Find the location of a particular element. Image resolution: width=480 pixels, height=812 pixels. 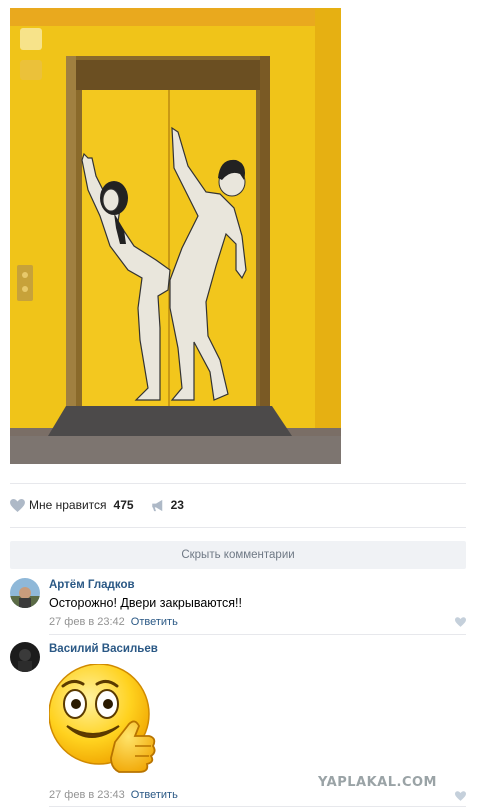

comment-date: 27 фев в 23:43 is located at coordinates (87, 795).